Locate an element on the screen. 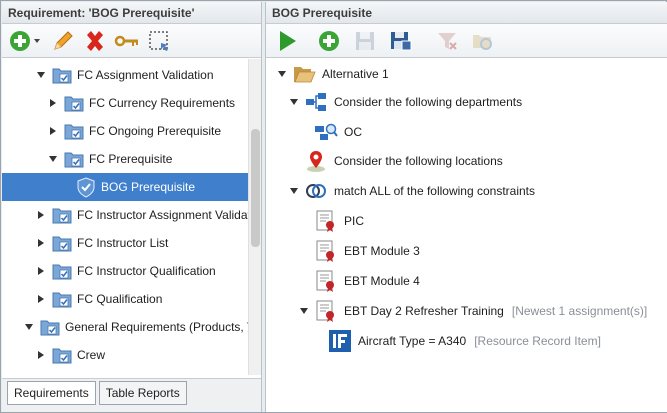 This screenshot has width=667, height=413. tree-item-label: EBT Day 2 Refresher Training is located at coordinates (424, 311).